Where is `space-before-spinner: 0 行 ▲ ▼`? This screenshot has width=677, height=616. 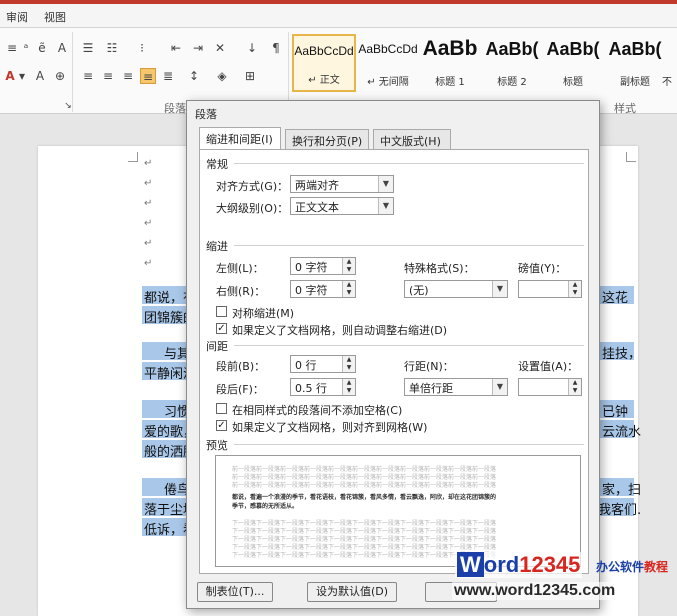
space-before-spinner: 0 行 ▲ ▼ is located at coordinates (323, 364).